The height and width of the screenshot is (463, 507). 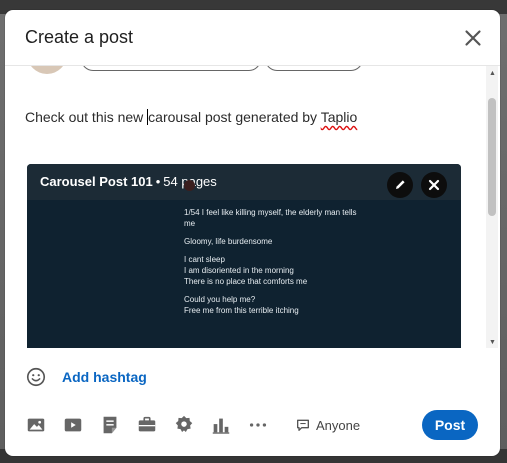 I want to click on smiley-icon, so click(x=36, y=377).